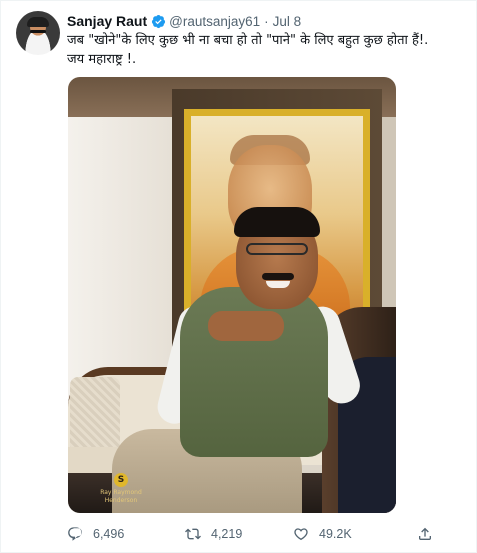  Describe the element at coordinates (277, 222) in the screenshot. I see `man-hair` at that location.